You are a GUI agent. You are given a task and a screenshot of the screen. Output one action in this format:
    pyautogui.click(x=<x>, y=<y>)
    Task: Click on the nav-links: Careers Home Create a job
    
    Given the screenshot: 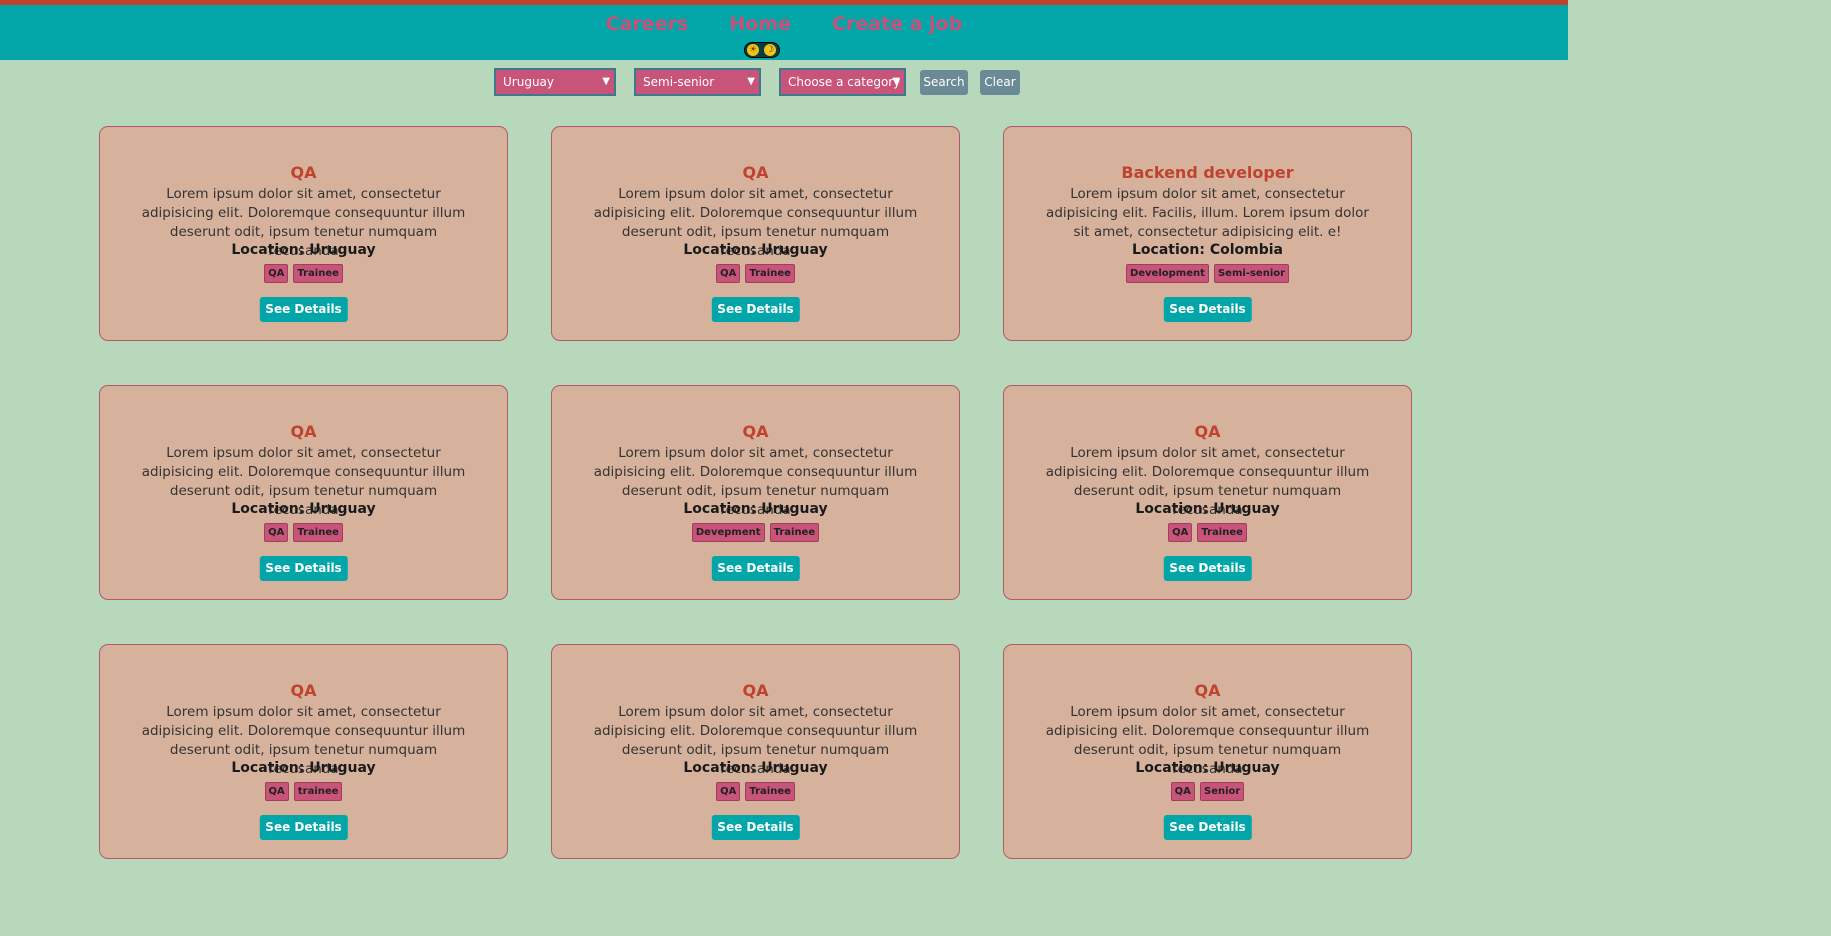 What is the action you would take?
    pyautogui.click(x=784, y=24)
    